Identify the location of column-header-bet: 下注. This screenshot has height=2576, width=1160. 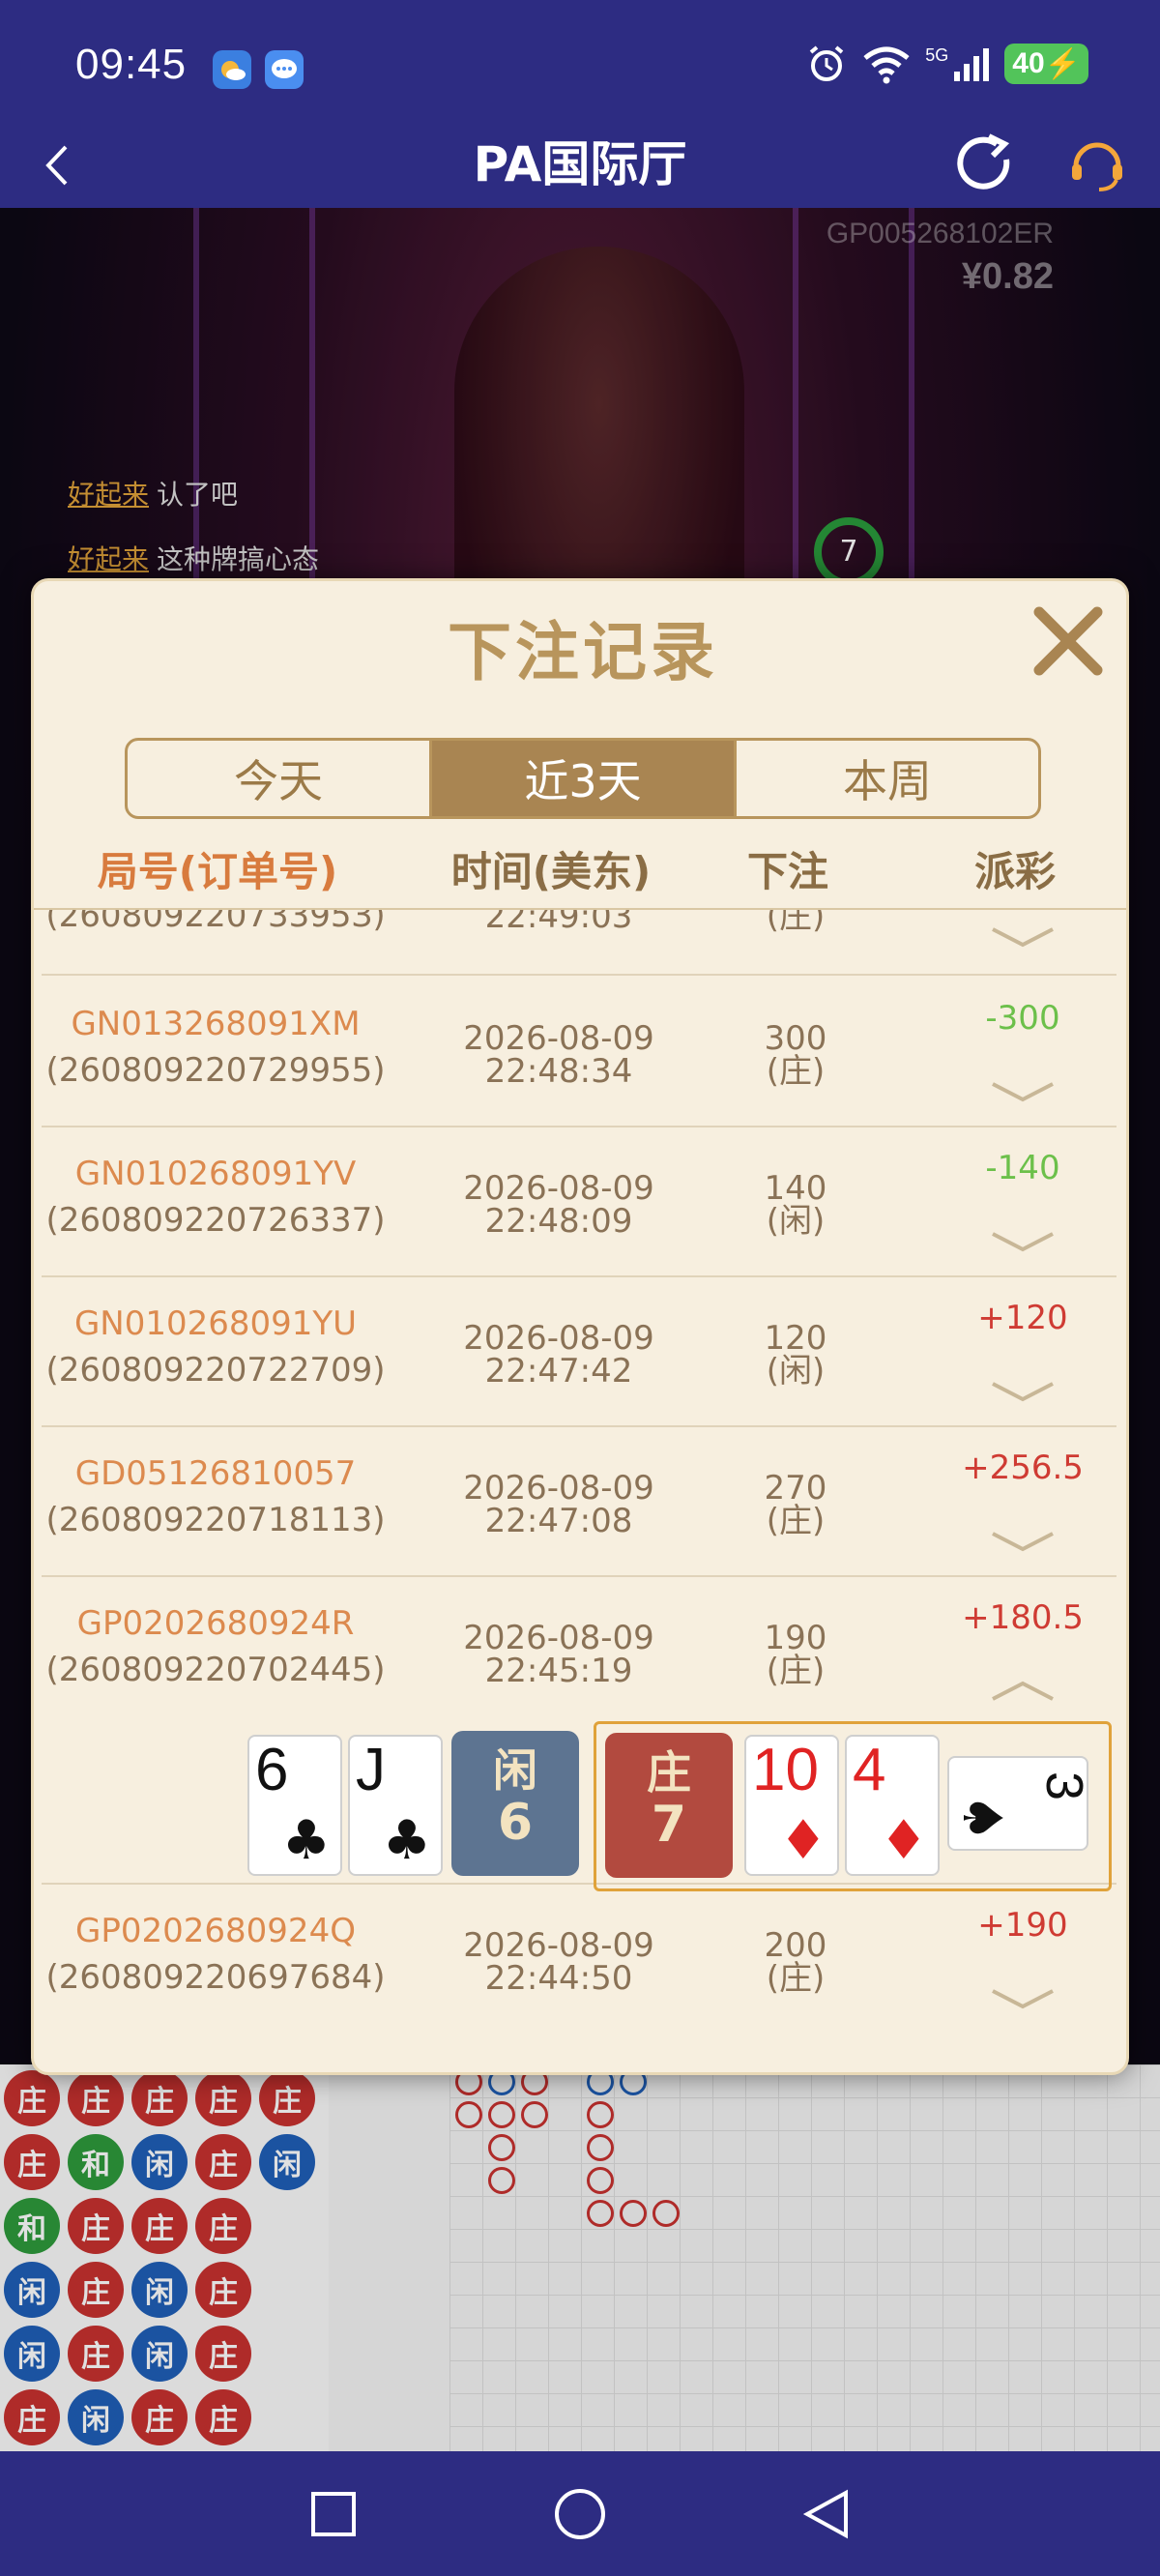
(787, 871).